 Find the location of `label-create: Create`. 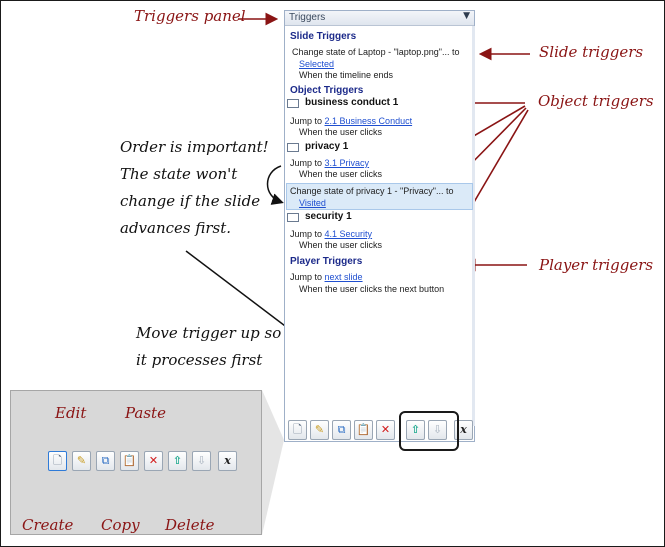

label-create: Create is located at coordinates (48, 525).